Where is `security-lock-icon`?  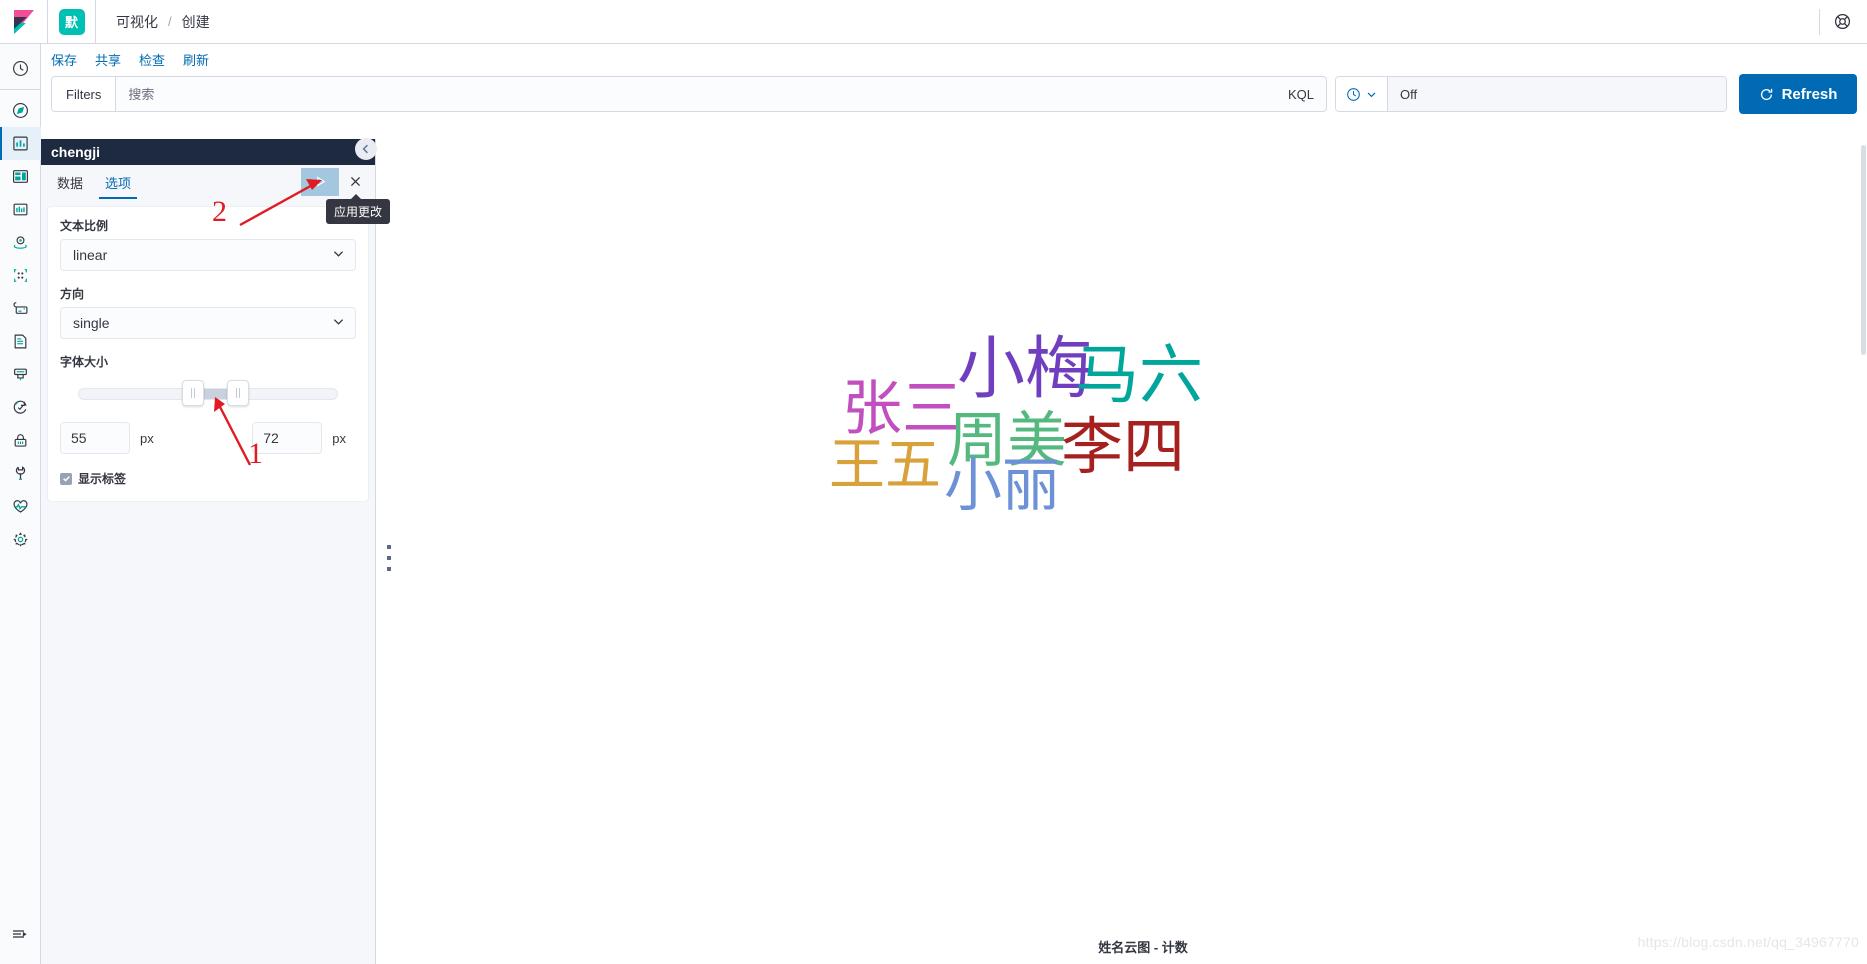
security-lock-icon is located at coordinates (20, 440).